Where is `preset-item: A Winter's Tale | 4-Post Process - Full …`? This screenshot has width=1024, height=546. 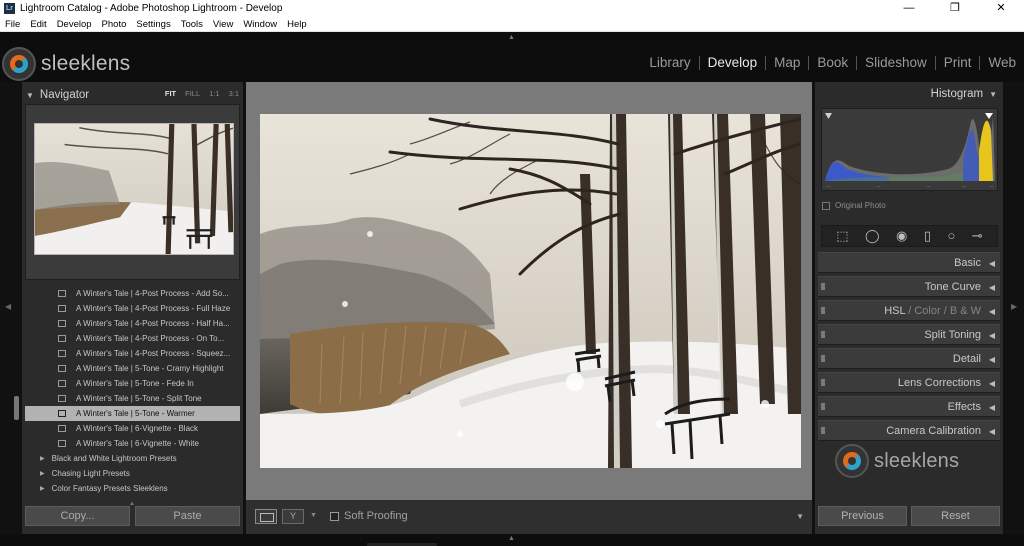
preset-item: A Winter's Tale | 4-Post Process - Full … is located at coordinates (132, 308).